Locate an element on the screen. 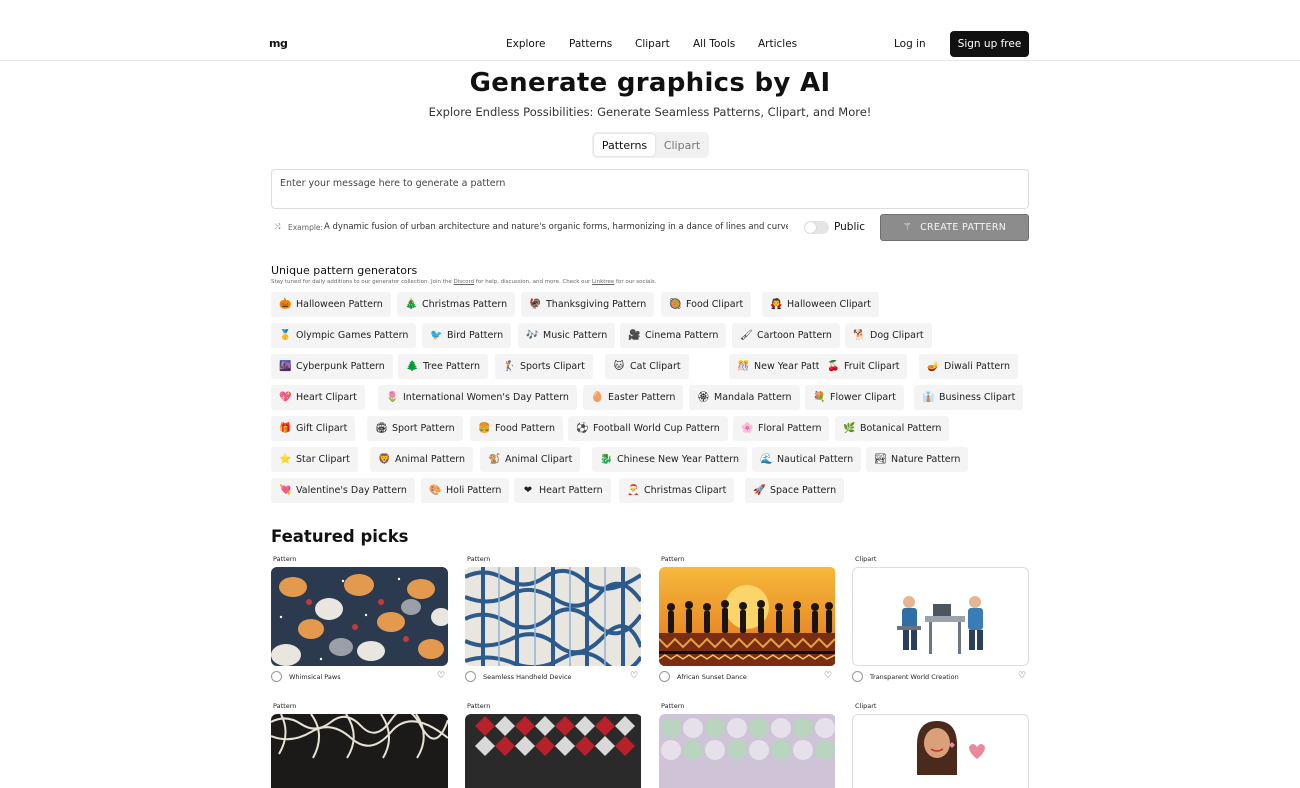 This screenshot has width=1300, height=788. generator-chip: 🎃 Halloween Pattern is located at coordinates (331, 304).